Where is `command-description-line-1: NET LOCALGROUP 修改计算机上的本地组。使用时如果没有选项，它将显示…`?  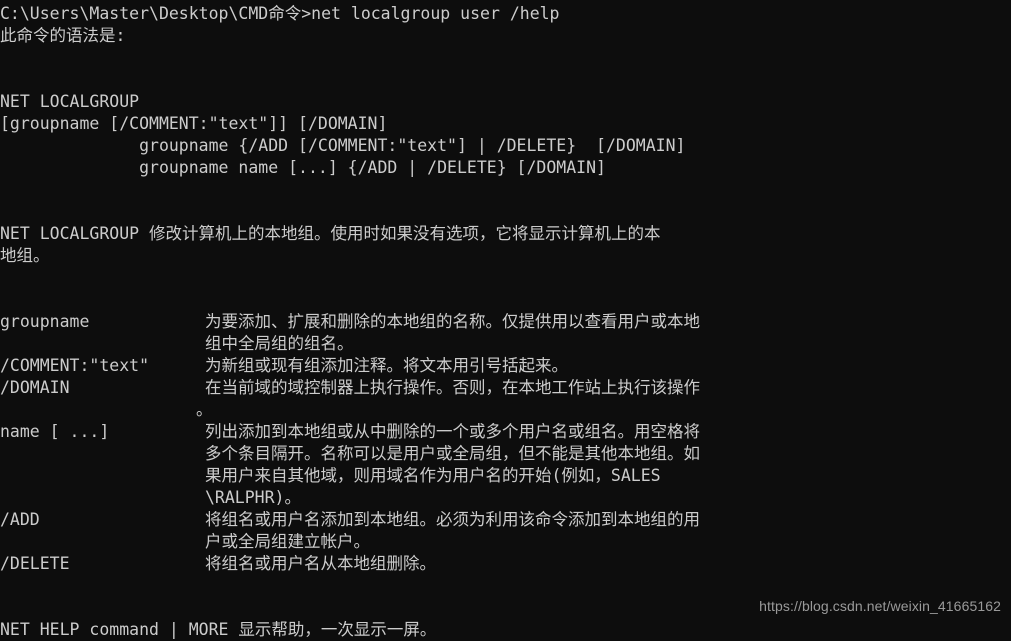
command-description-line-1: NET LOCALGROUP 修改计算机上的本地组。使用时如果没有选项，它将显示… is located at coordinates (330, 233).